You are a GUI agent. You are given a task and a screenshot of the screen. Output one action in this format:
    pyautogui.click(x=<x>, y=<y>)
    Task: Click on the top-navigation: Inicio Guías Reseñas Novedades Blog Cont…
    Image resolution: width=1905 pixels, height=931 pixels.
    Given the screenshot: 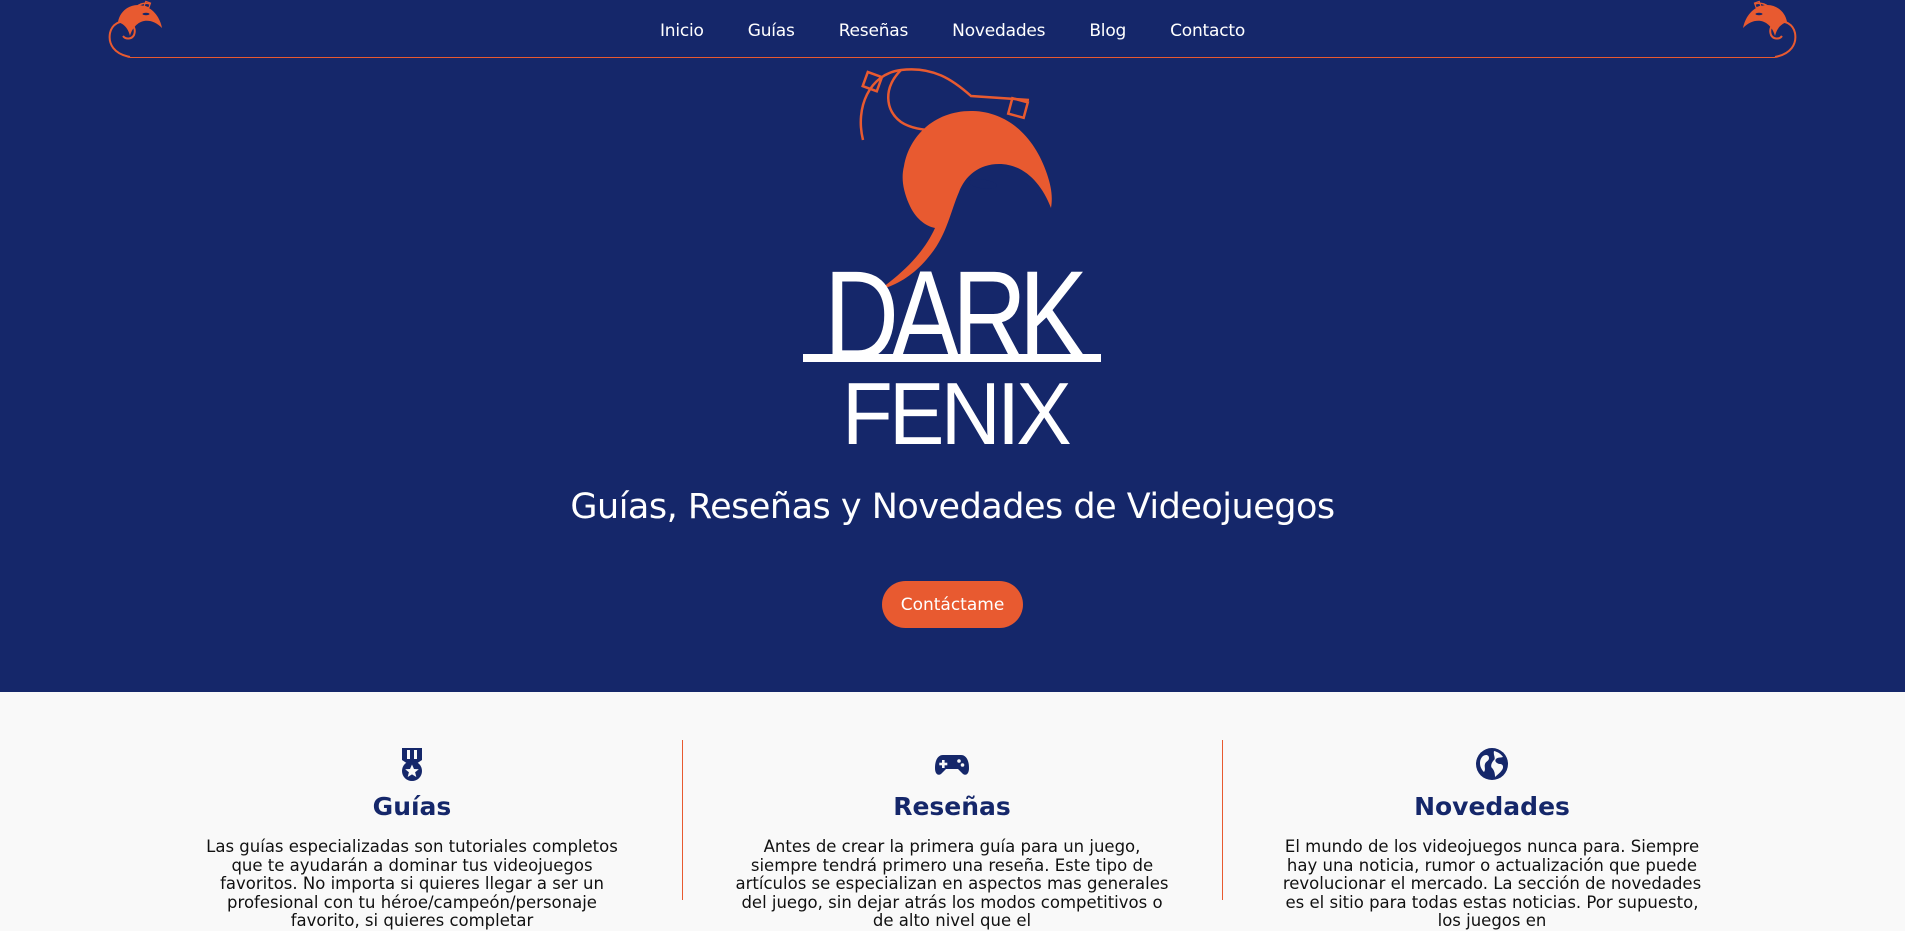 What is the action you would take?
    pyautogui.click(x=952, y=31)
    